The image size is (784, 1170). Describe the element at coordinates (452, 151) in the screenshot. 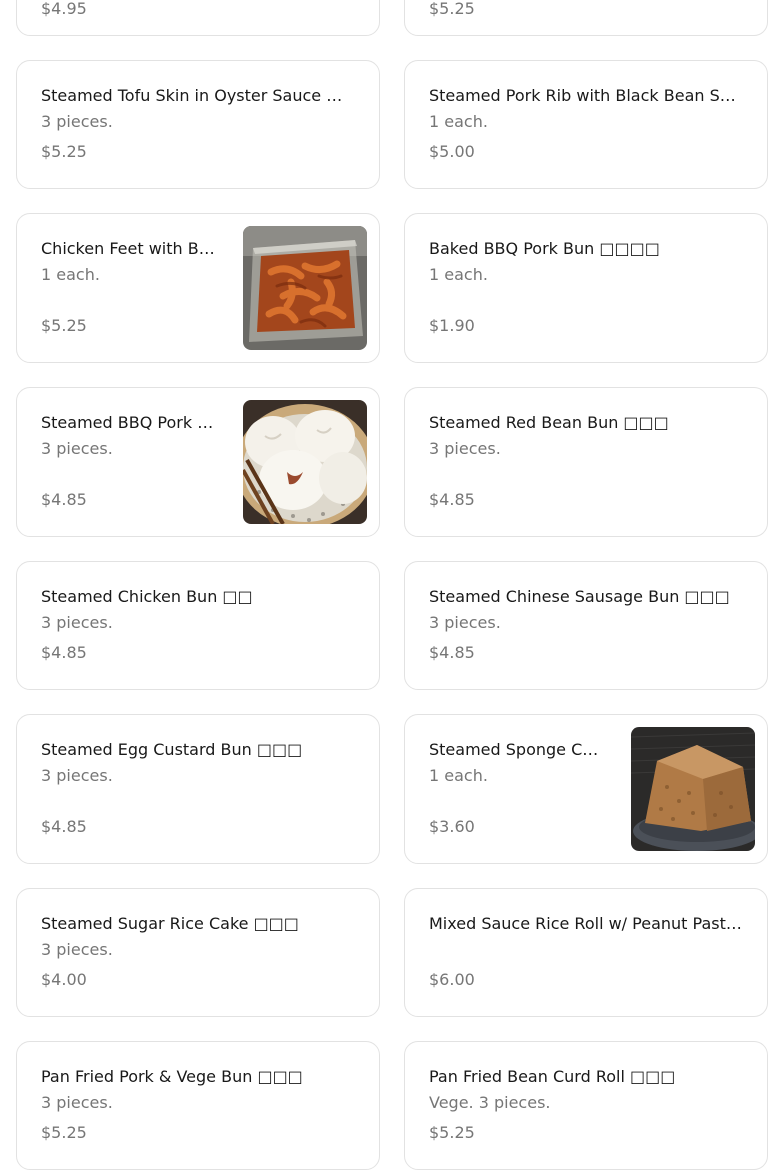

I see `item-price: $5.00` at that location.